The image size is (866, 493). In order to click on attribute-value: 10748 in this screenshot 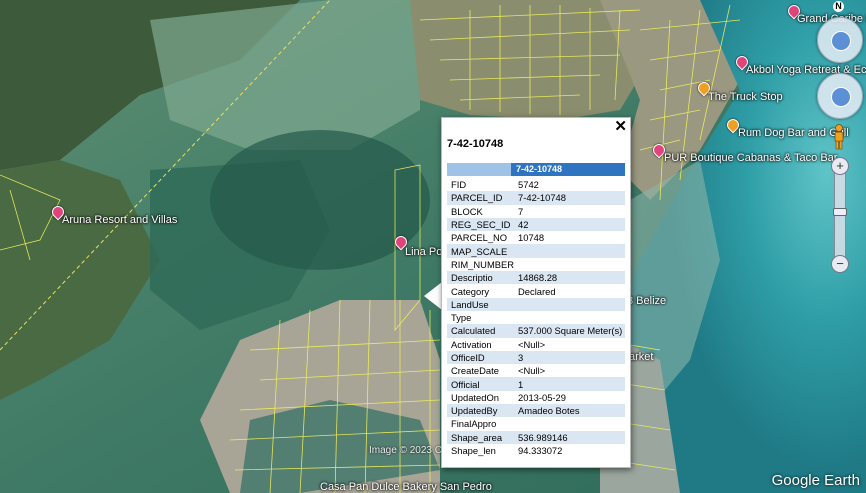, I will do `click(569, 238)`.